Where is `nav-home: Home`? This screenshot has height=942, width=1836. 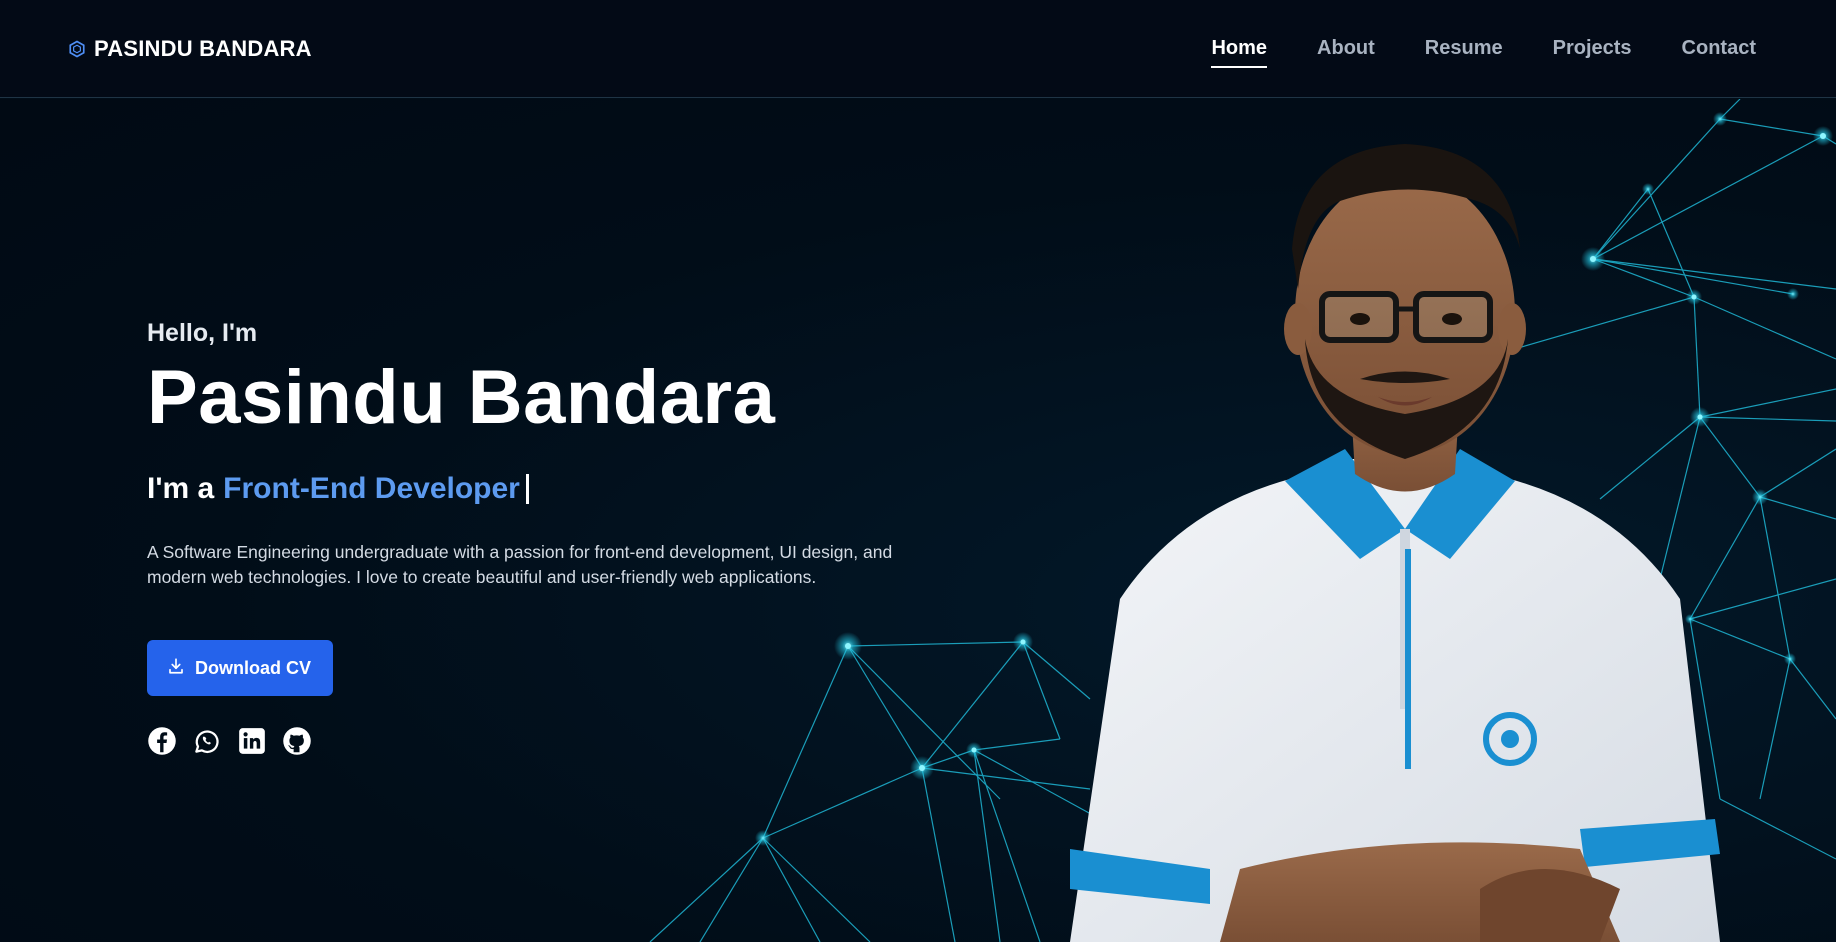 nav-home: Home is located at coordinates (1239, 49).